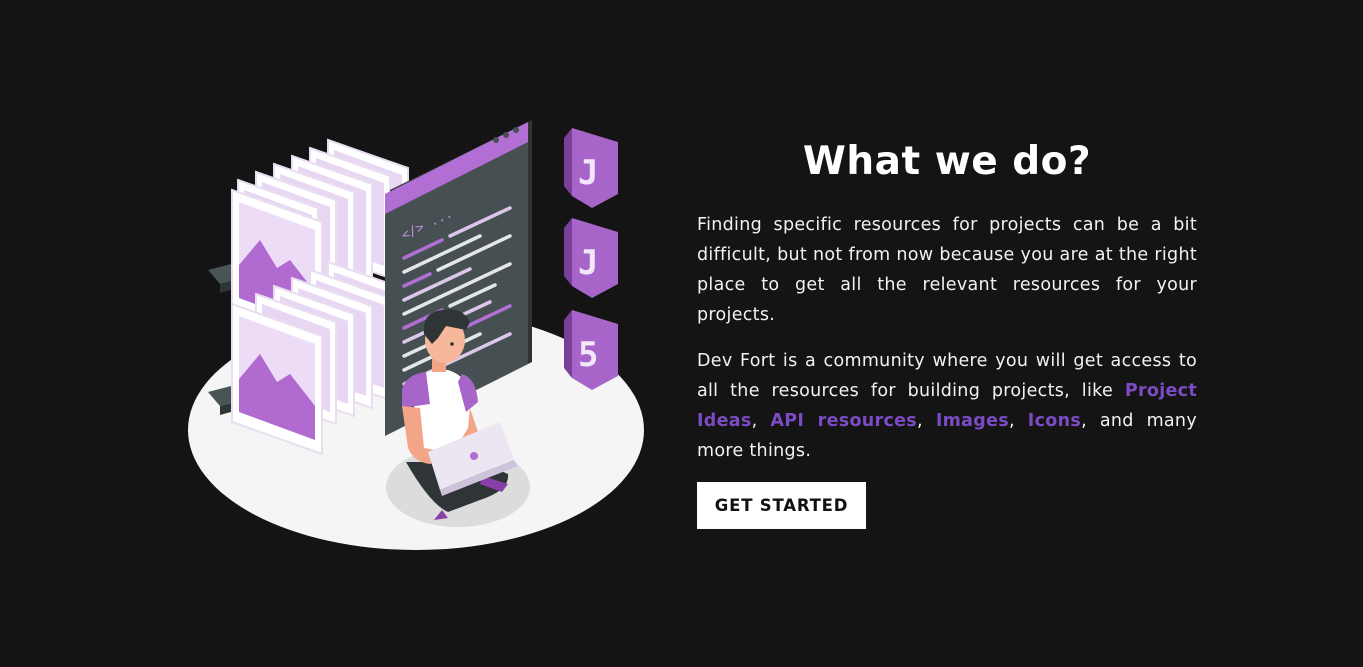  What do you see at coordinates (947, 161) in the screenshot?
I see `section-heading: What we do?` at bounding box center [947, 161].